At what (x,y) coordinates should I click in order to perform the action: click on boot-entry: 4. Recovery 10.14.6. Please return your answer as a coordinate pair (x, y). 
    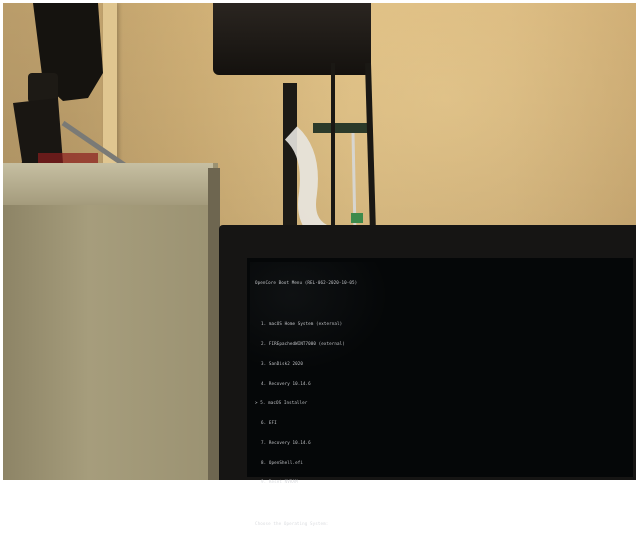
    Looking at the image, I should click on (309, 384).